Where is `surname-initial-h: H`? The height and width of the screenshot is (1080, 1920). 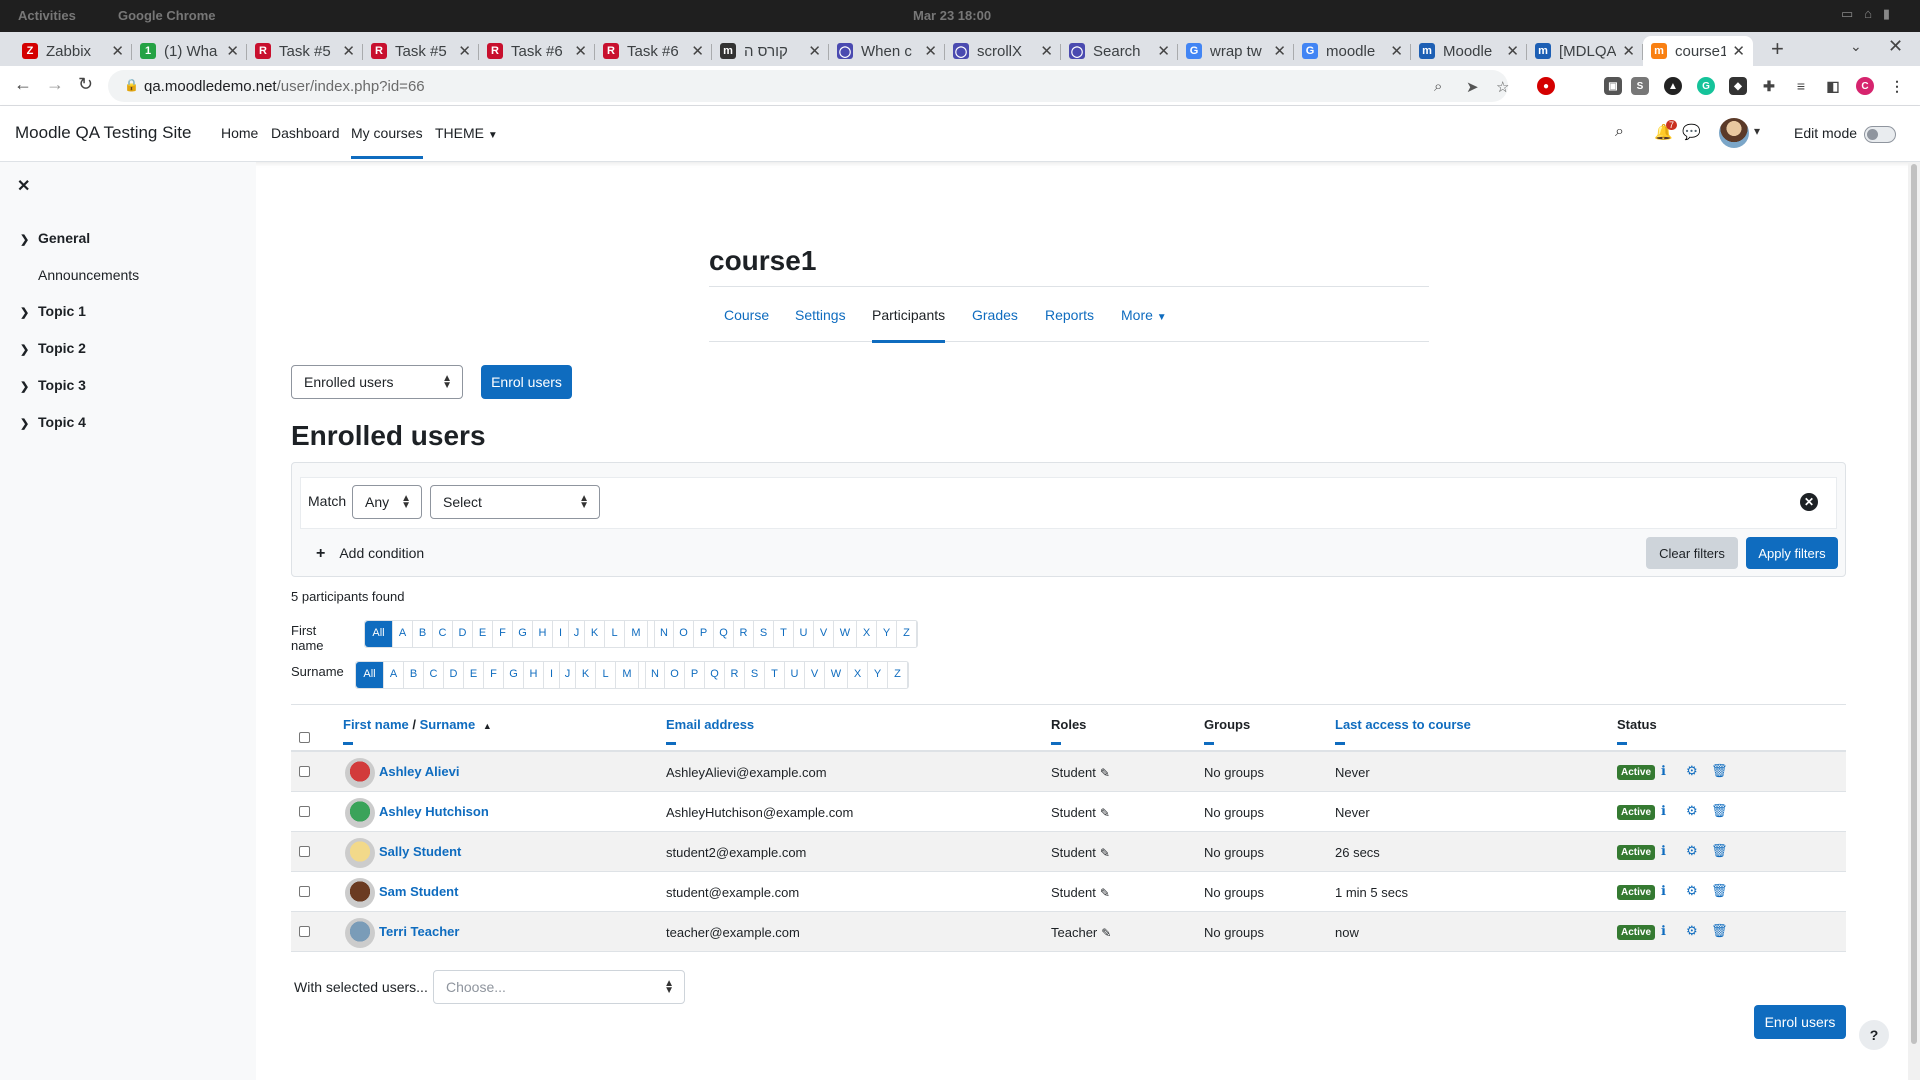 surname-initial-h: H is located at coordinates (534, 675).